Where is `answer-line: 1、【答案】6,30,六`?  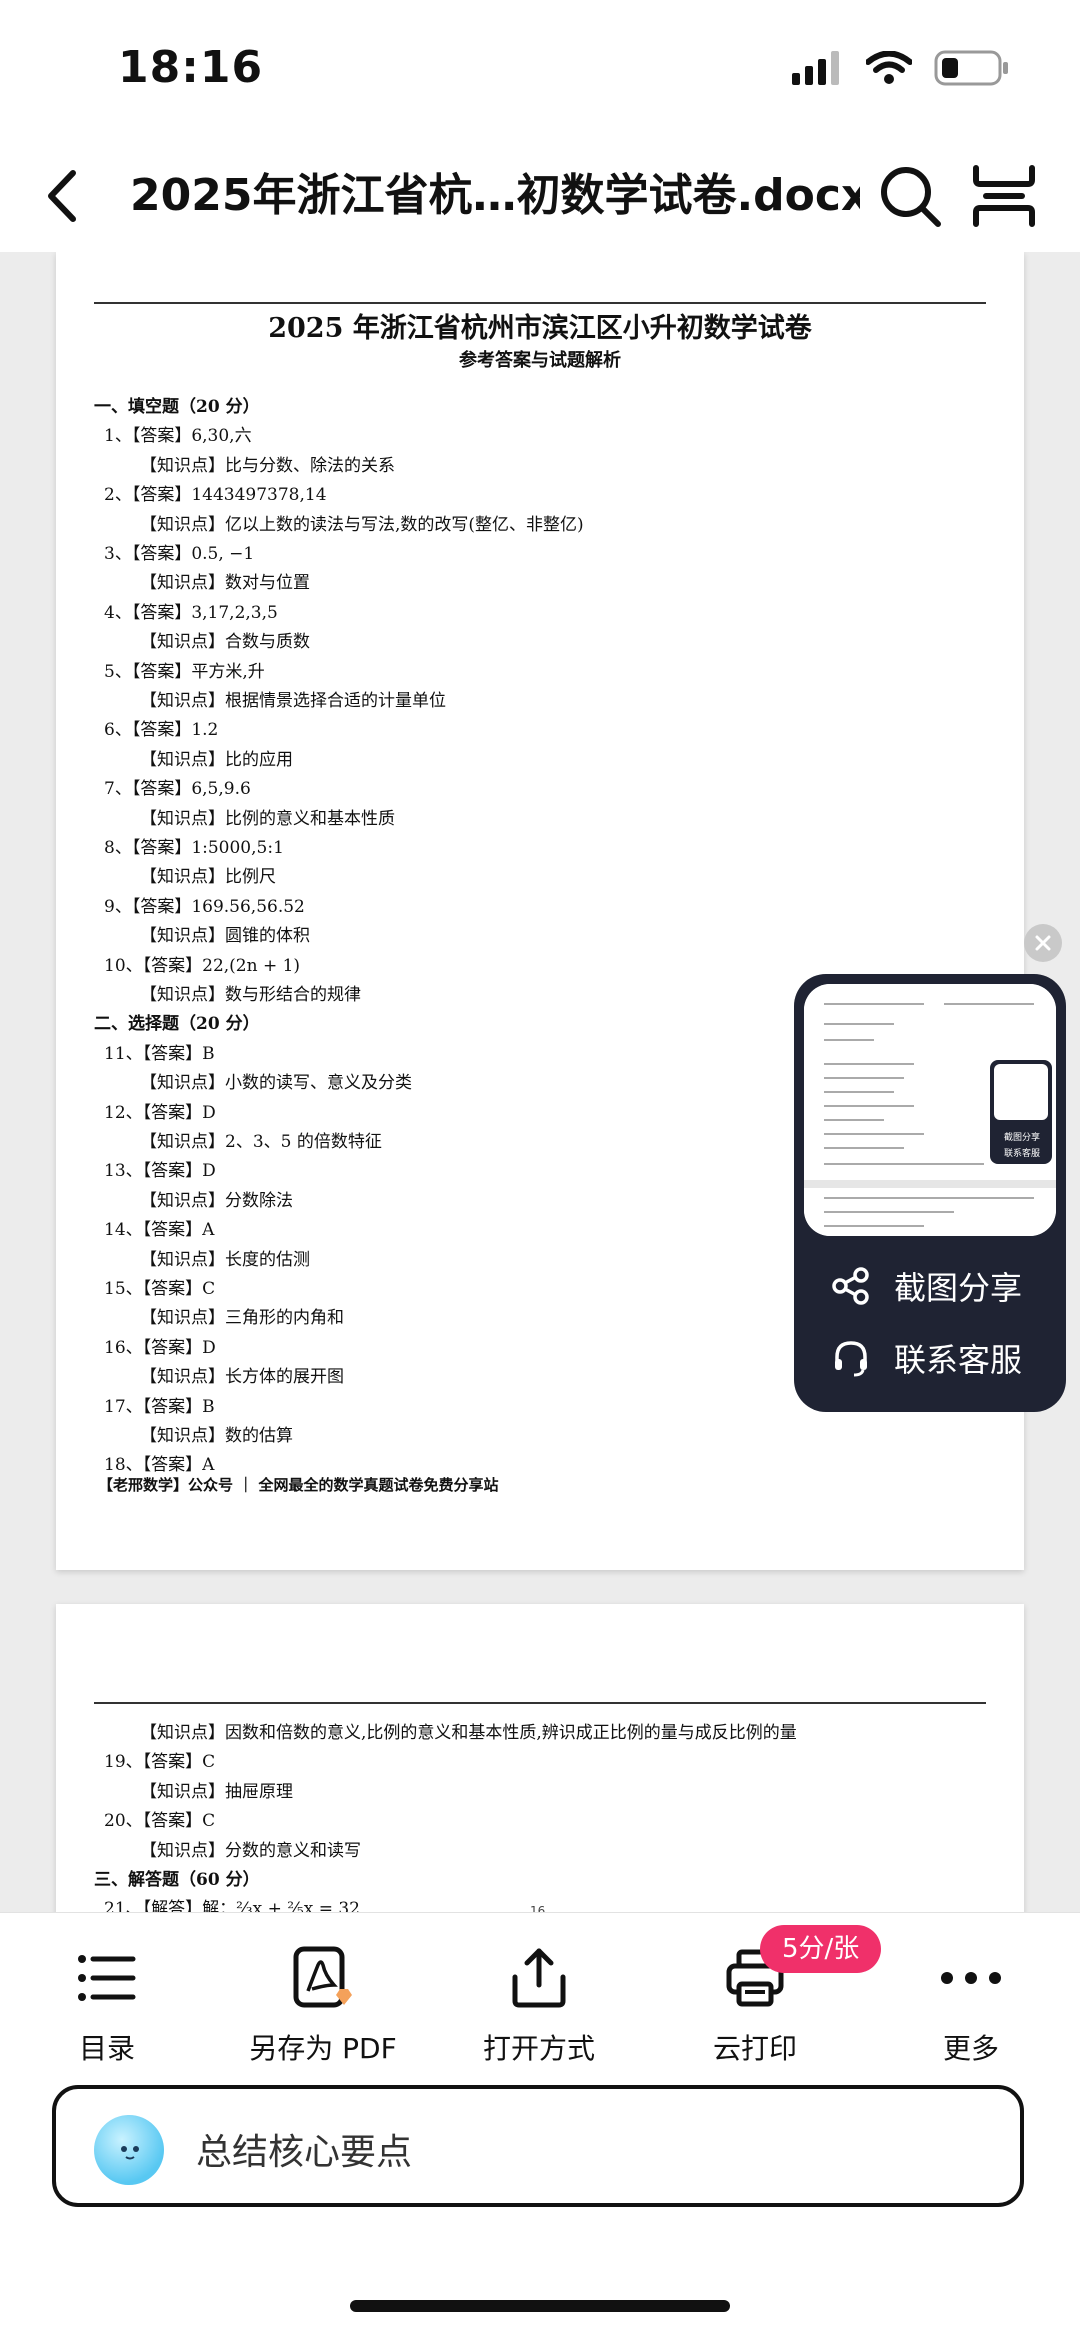 answer-line: 1、【答案】6,30,六 is located at coordinates (178, 436).